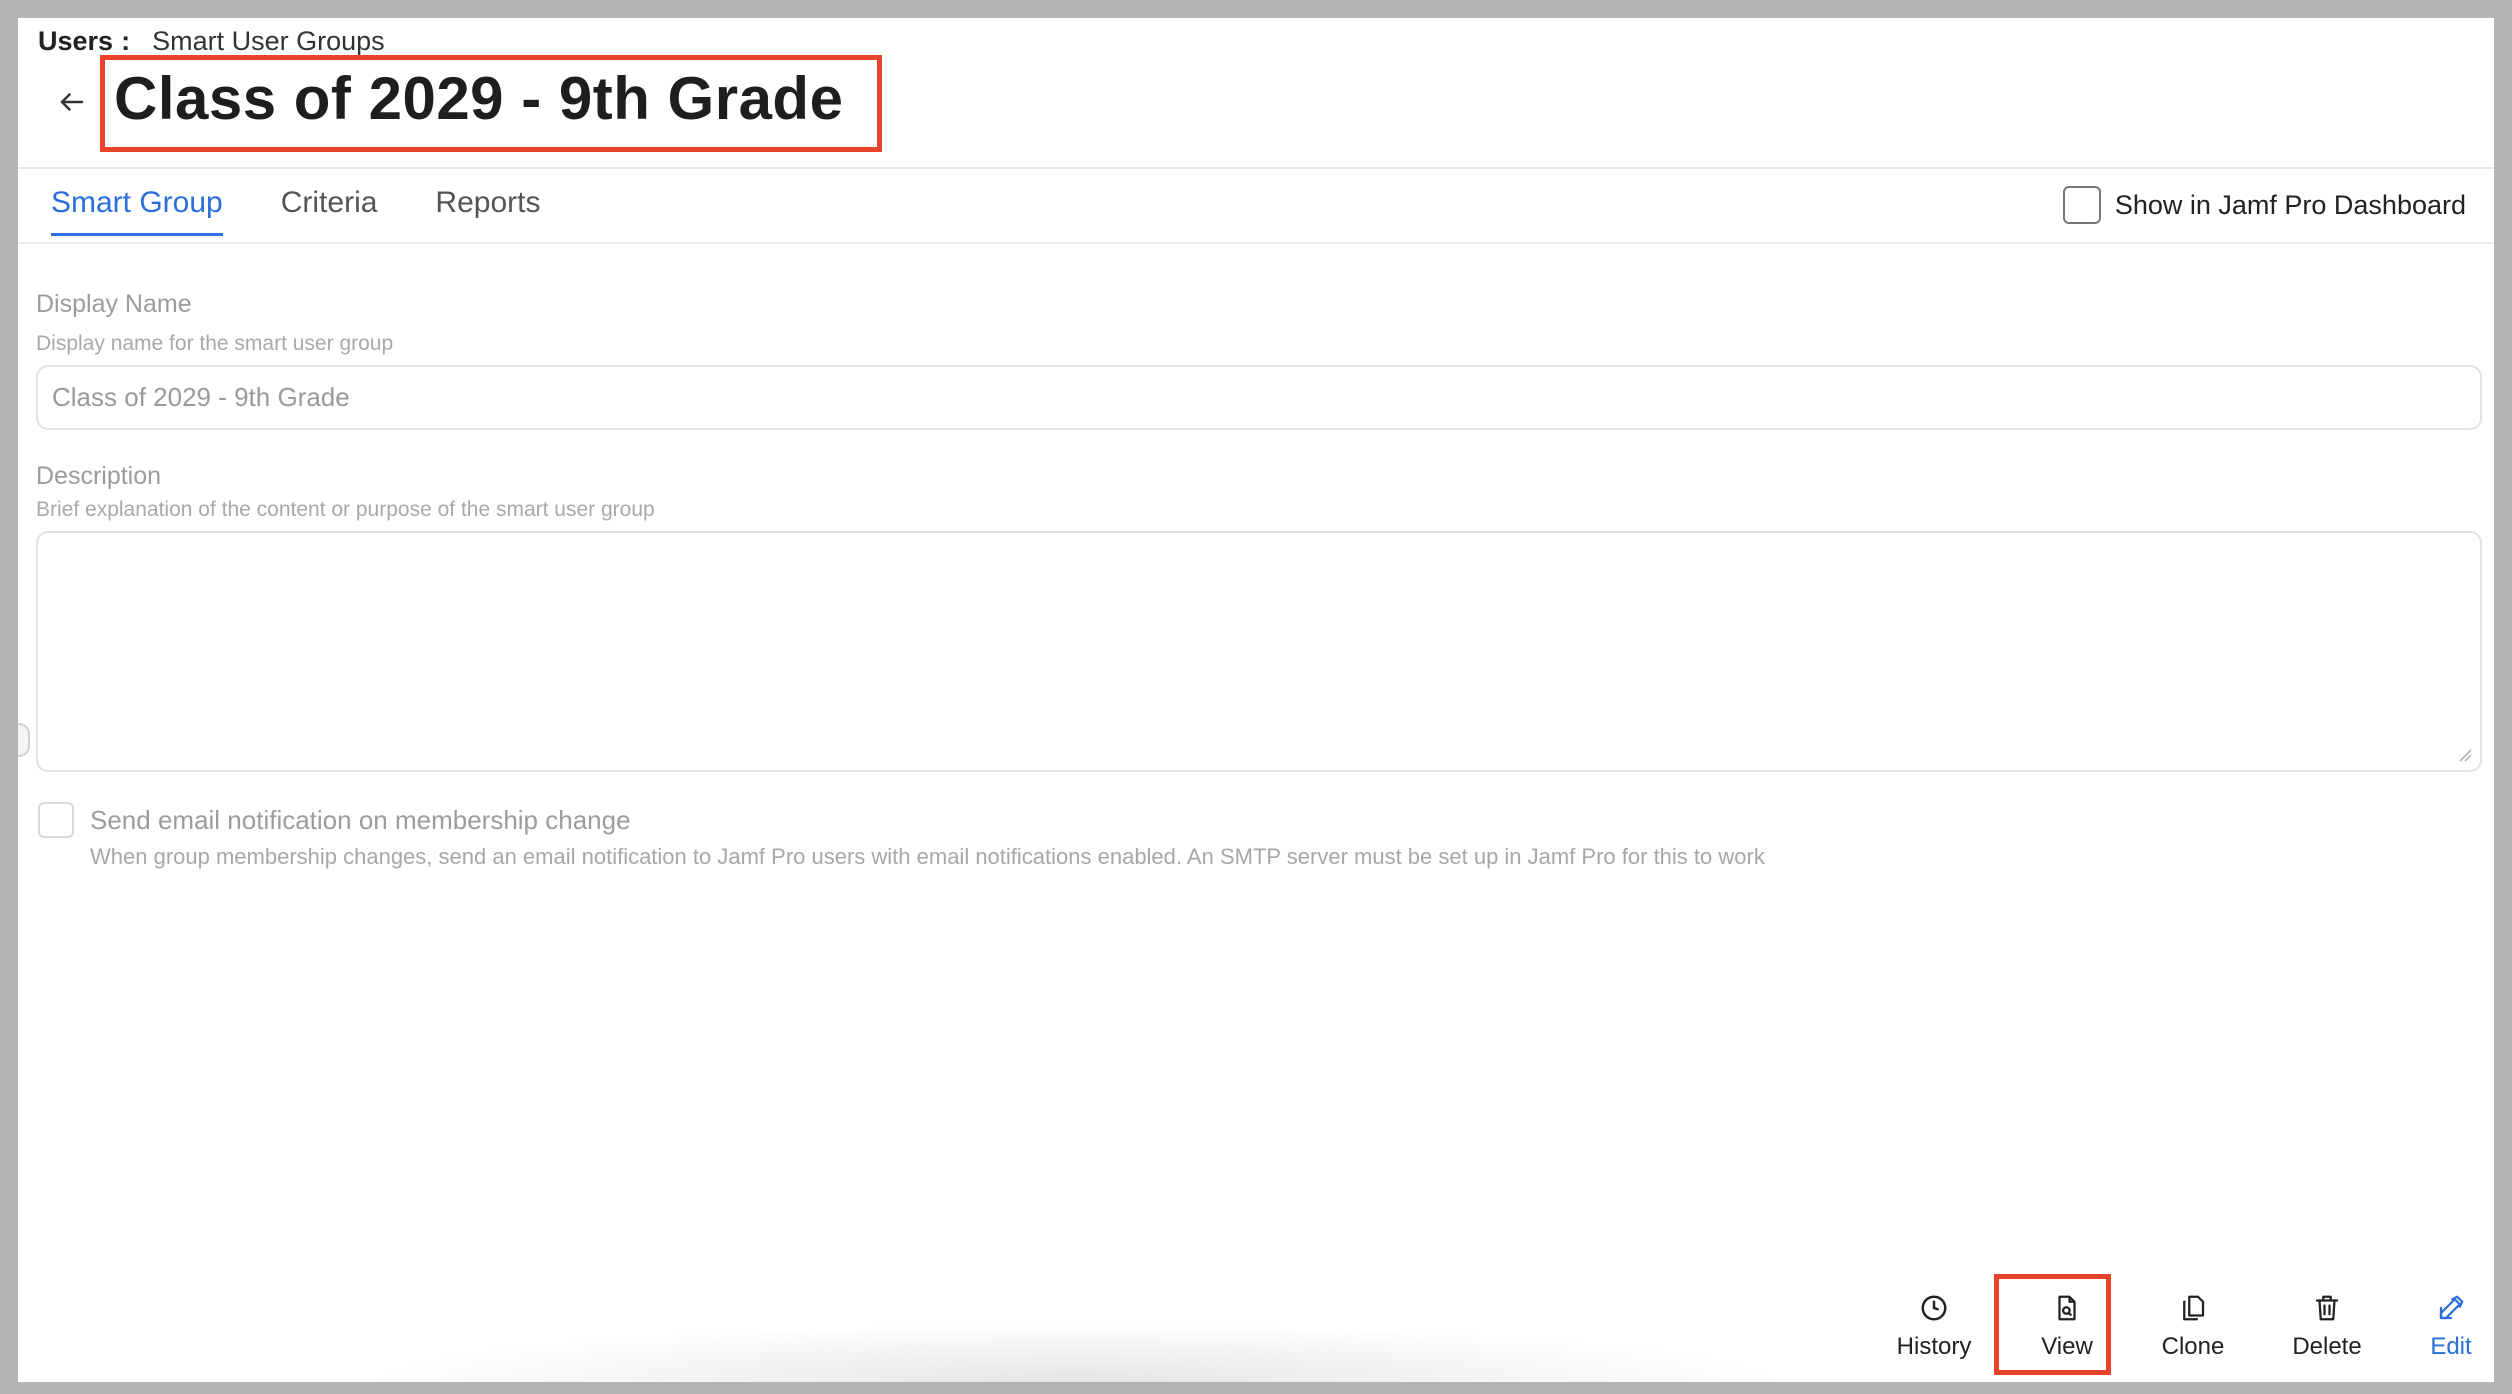 The image size is (2512, 1394). What do you see at coordinates (2193, 1346) in the screenshot?
I see `clone-label: Clone` at bounding box center [2193, 1346].